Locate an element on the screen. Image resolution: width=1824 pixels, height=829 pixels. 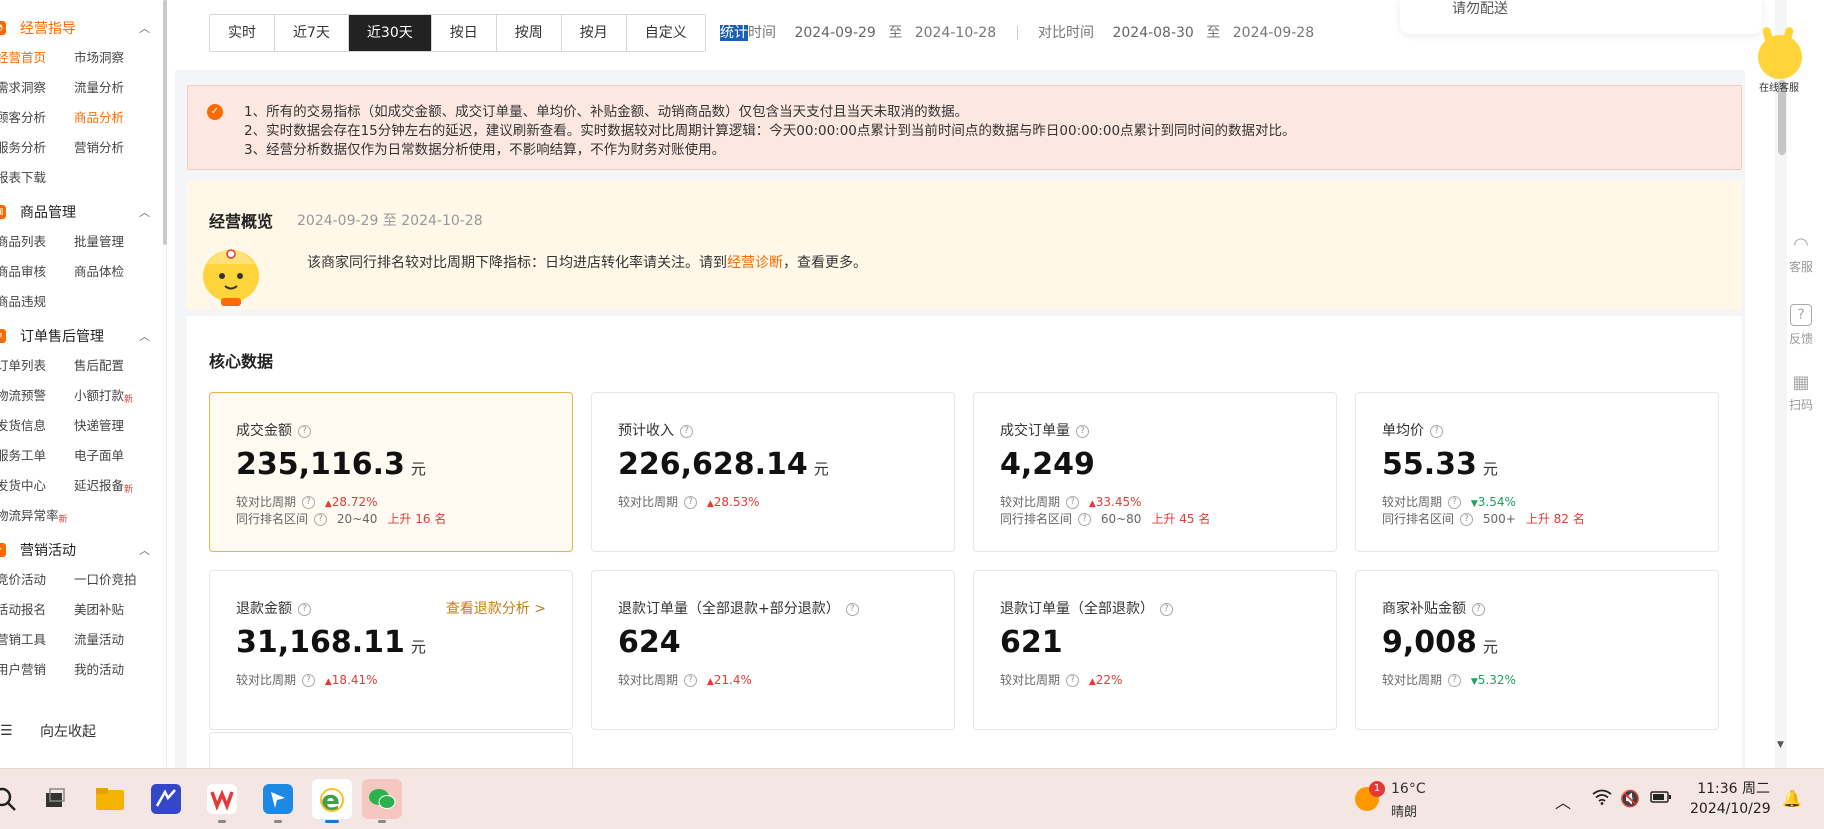
metric-card: 商家补贴金额? 9,008 元较对比周期? ▼5.32% is located at coordinates (1537, 650).